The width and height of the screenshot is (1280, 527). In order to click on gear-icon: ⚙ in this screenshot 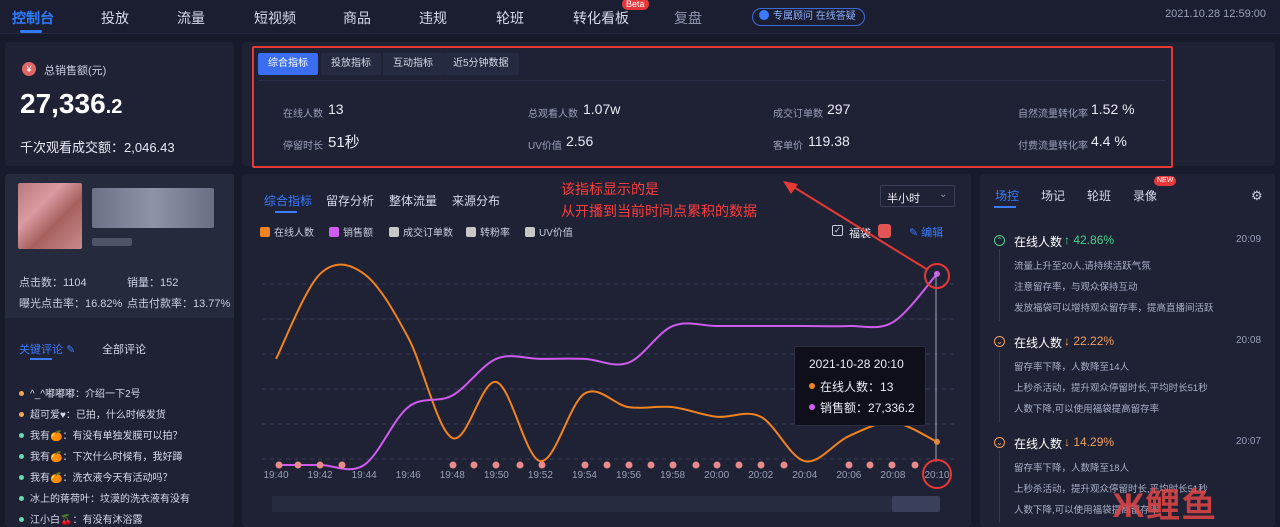, I will do `click(1257, 196)`.